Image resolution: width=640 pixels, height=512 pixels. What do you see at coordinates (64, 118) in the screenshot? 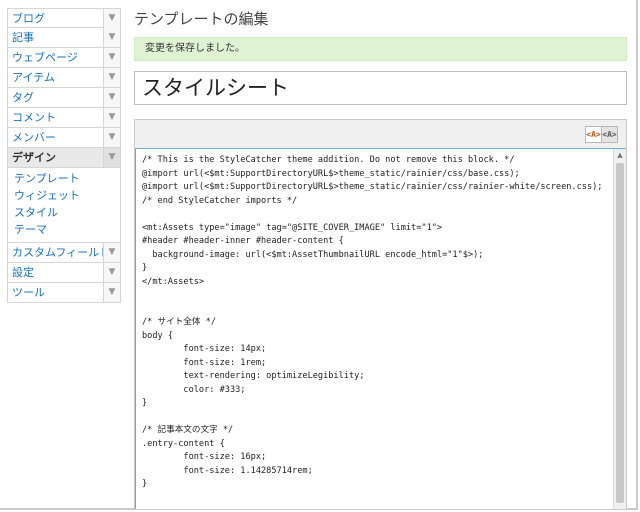
I see `sidebar-item-comments: コメント ▼` at bounding box center [64, 118].